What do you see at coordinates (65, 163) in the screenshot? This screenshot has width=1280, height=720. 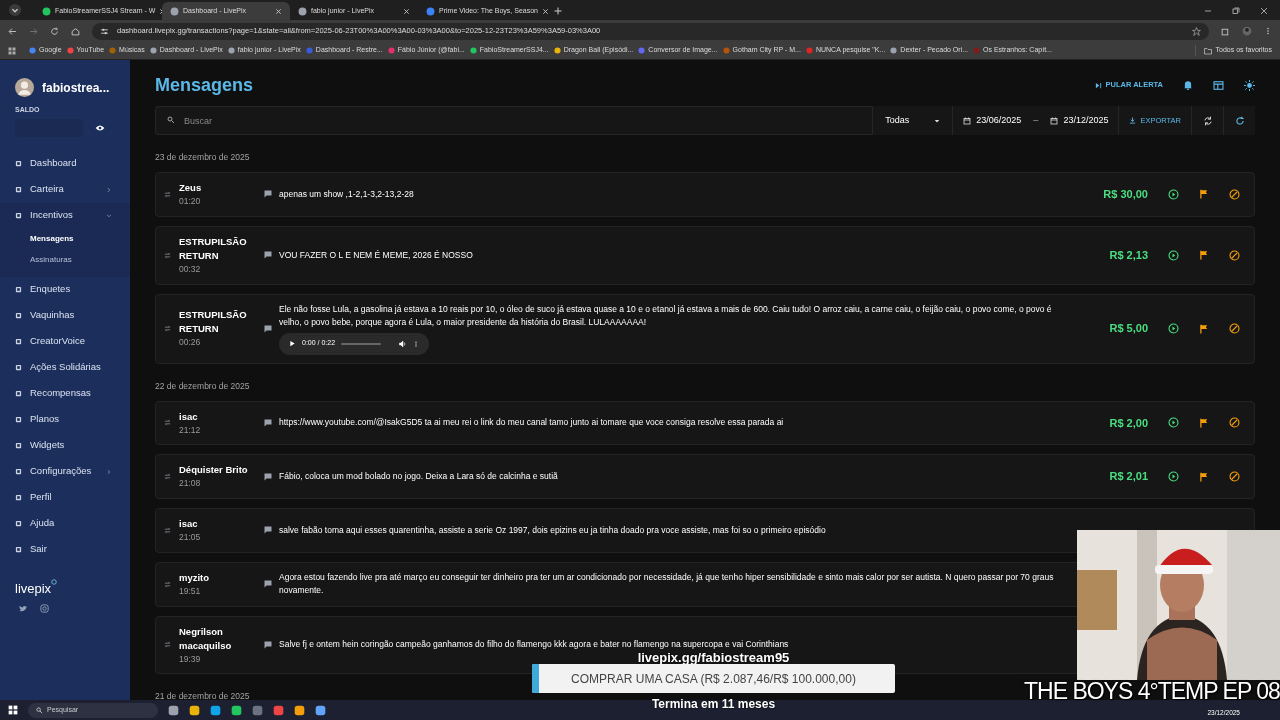 I see `sidebar-item: Dashboard` at bounding box center [65, 163].